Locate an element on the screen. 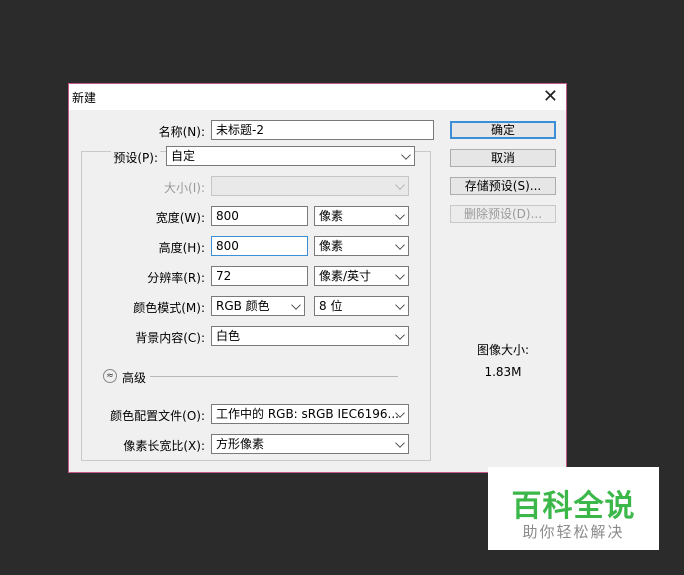  bit-depth-select: 8 位 is located at coordinates (361, 306).